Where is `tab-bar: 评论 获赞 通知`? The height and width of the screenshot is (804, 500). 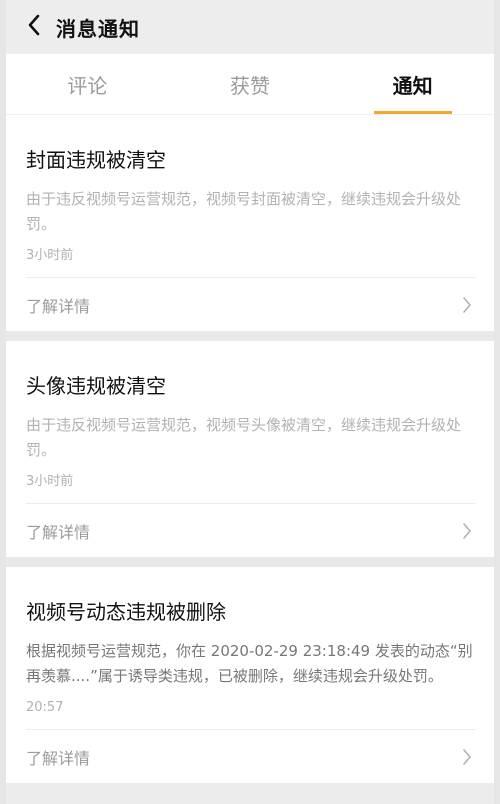 tab-bar: 评论 获赞 通知 is located at coordinates (250, 84).